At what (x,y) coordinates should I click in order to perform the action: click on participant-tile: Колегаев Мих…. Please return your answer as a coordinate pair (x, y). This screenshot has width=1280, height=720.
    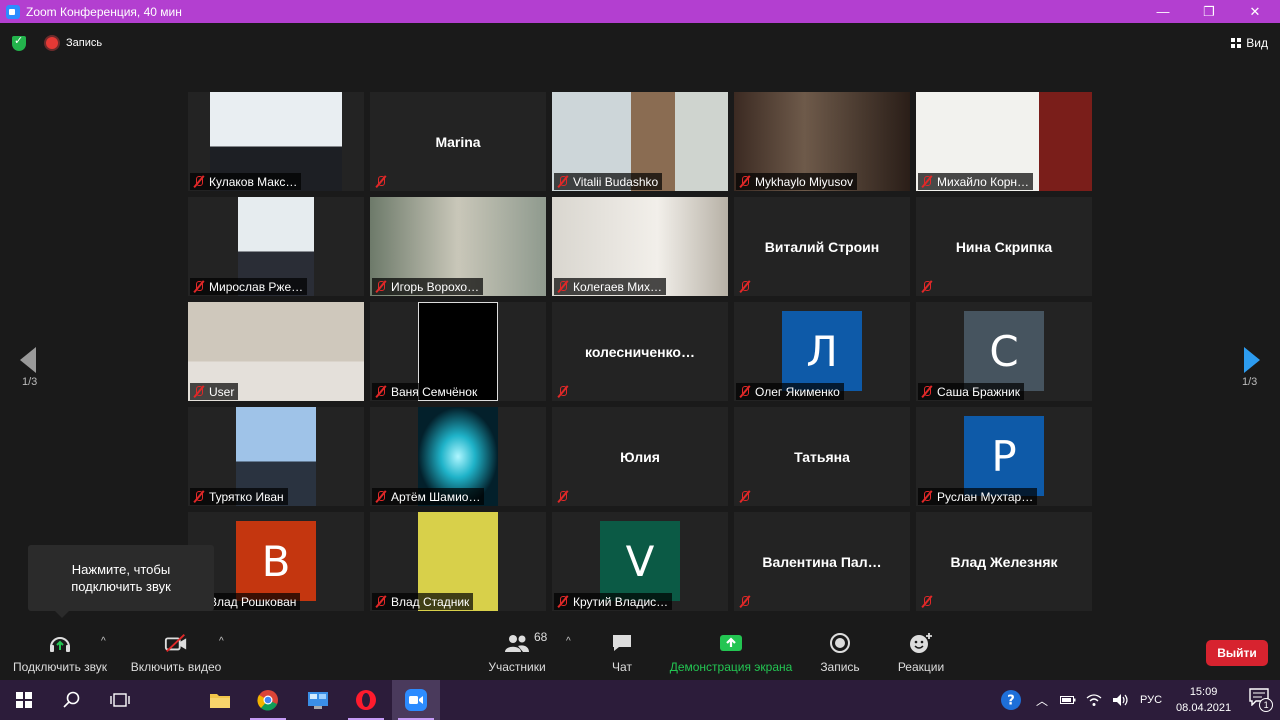
    Looking at the image, I should click on (640, 246).